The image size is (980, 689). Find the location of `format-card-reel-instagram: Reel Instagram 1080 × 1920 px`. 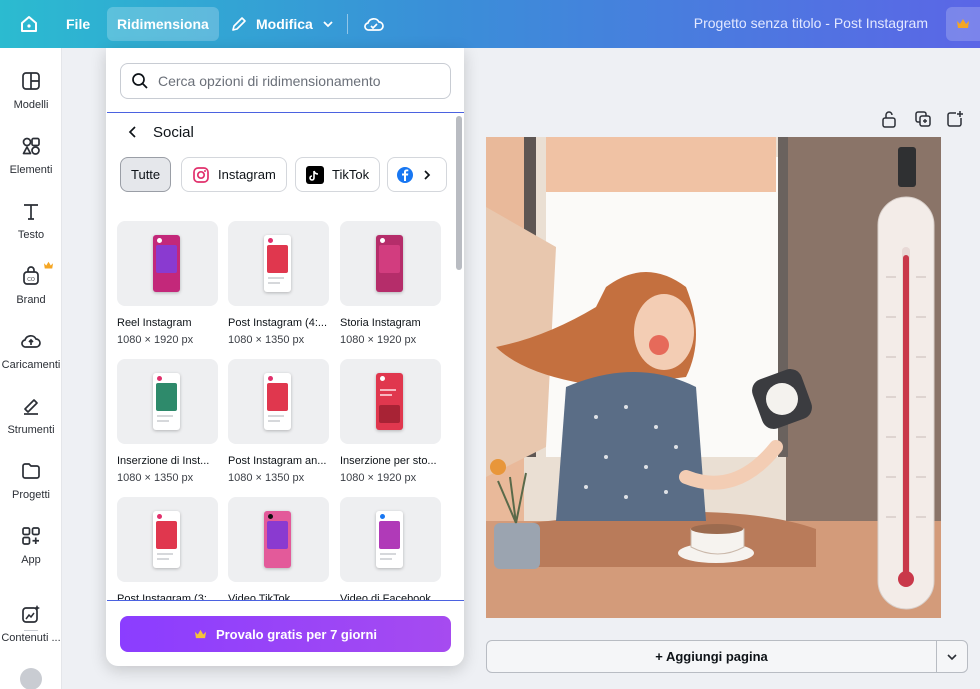

format-card-reel-instagram: Reel Instagram 1080 × 1920 px is located at coordinates (168, 283).